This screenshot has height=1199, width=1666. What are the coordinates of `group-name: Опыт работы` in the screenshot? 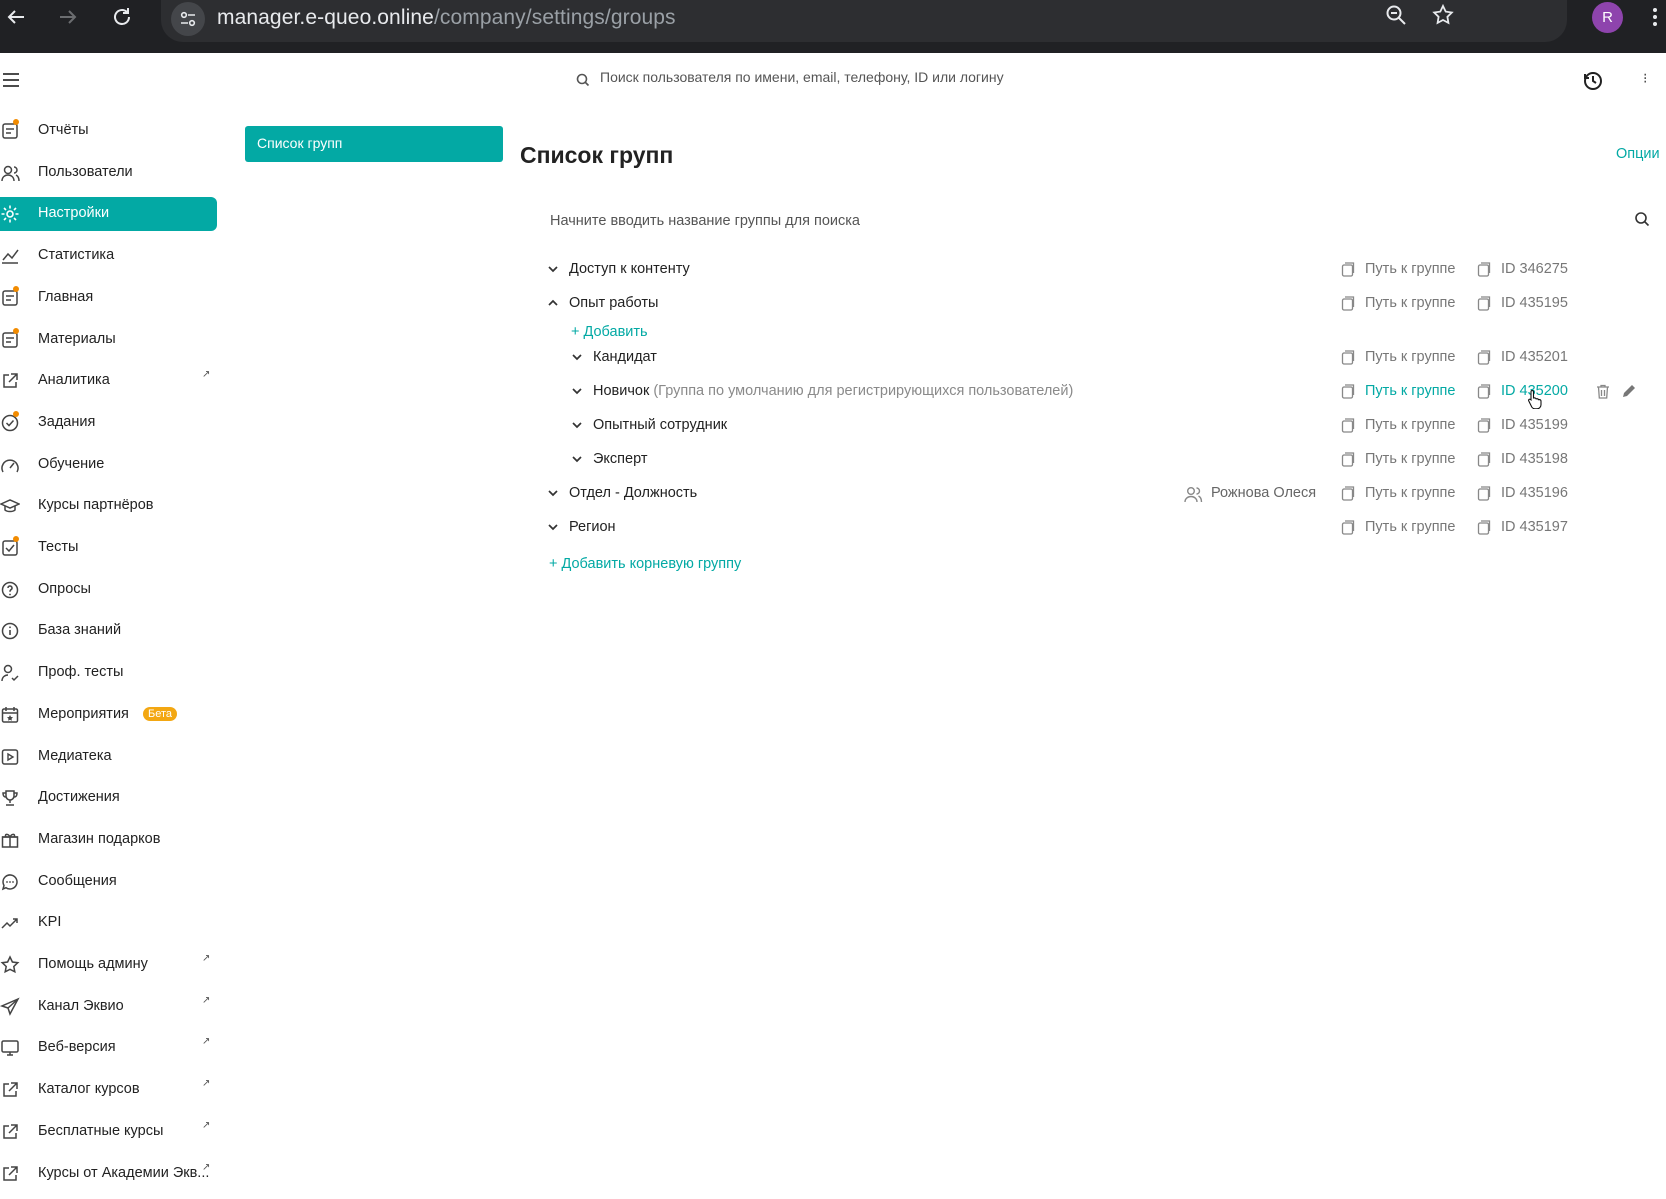 It's located at (613, 303).